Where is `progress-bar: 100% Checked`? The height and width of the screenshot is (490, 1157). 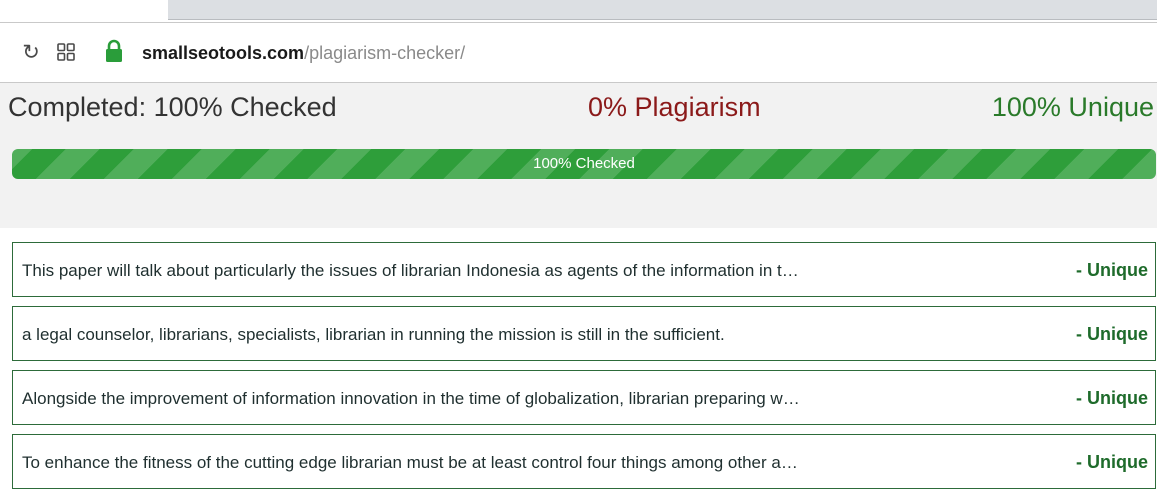
progress-bar: 100% Checked is located at coordinates (584, 164).